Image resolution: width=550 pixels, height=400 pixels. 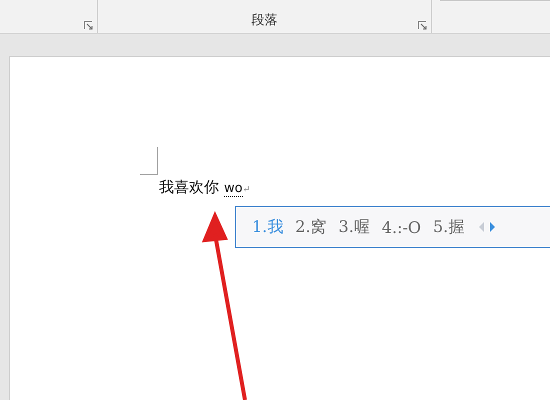 I want to click on document-text: 我喜欢你, so click(x=189, y=187).